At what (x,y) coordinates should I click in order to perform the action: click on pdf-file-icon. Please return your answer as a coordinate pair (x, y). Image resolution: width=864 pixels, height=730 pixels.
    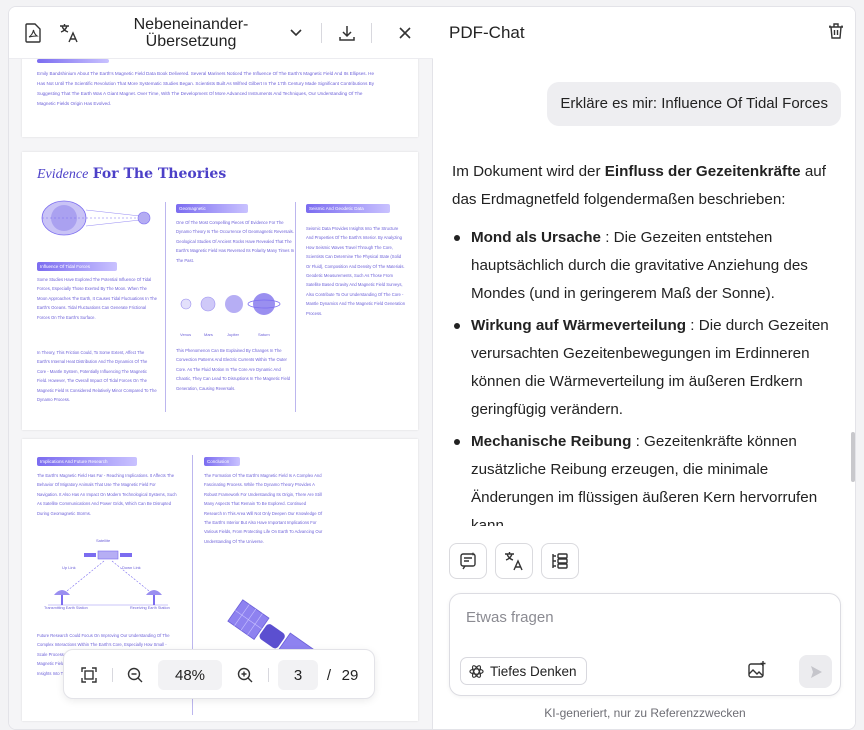
    Looking at the image, I should click on (33, 33).